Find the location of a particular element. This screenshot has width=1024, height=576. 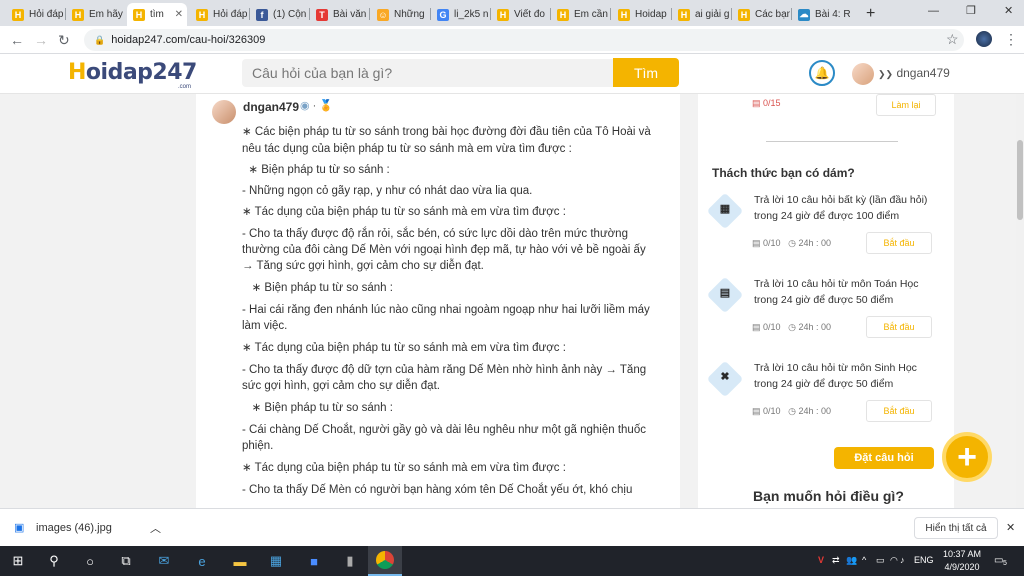

tab-favicon-icon: T is located at coordinates (322, 14).